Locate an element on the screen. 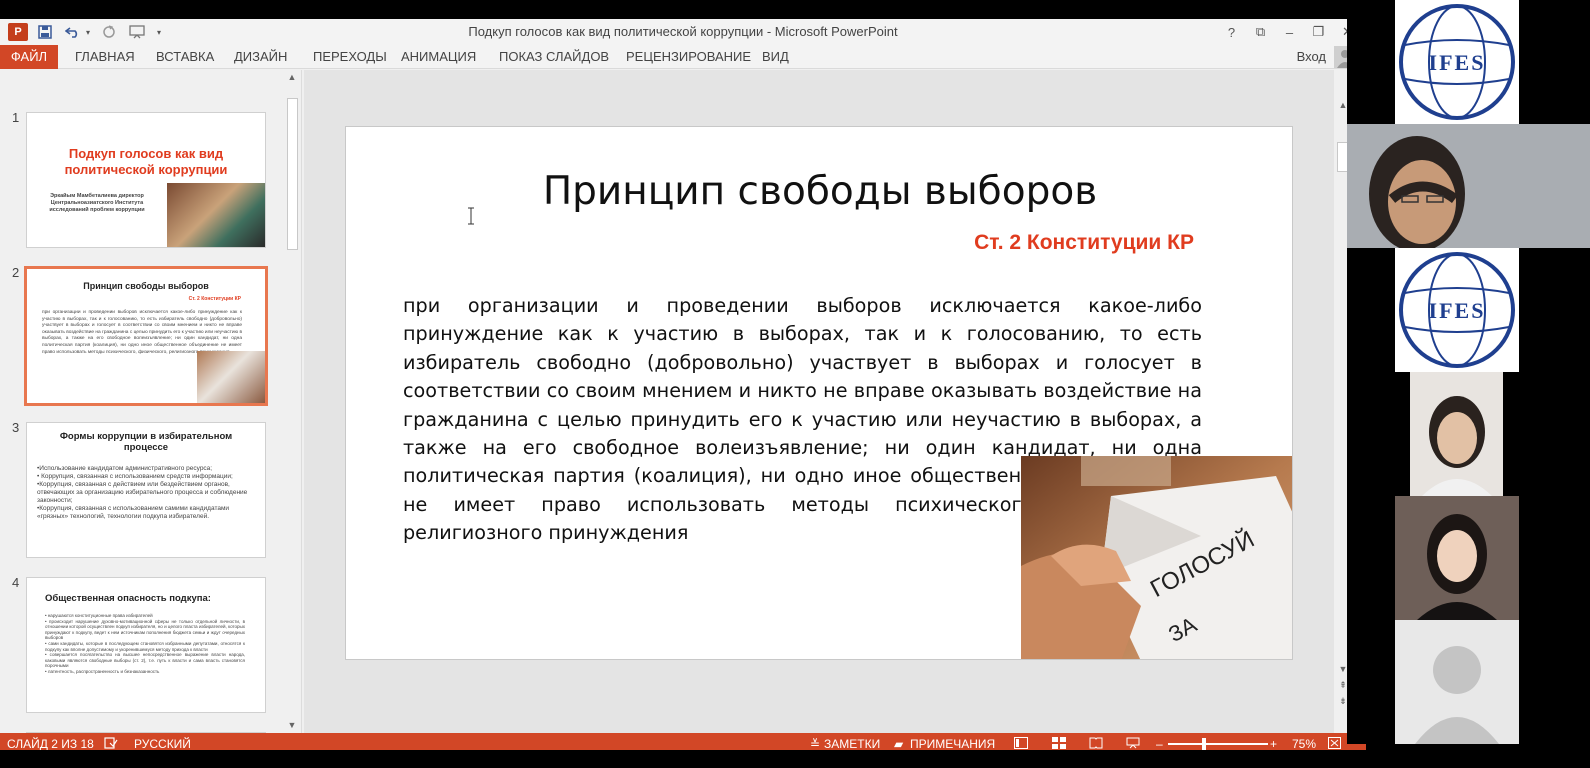 Image resolution: width=1590 pixels, height=768 pixels. thumbnail-number: 2 is located at coordinates (16, 272).